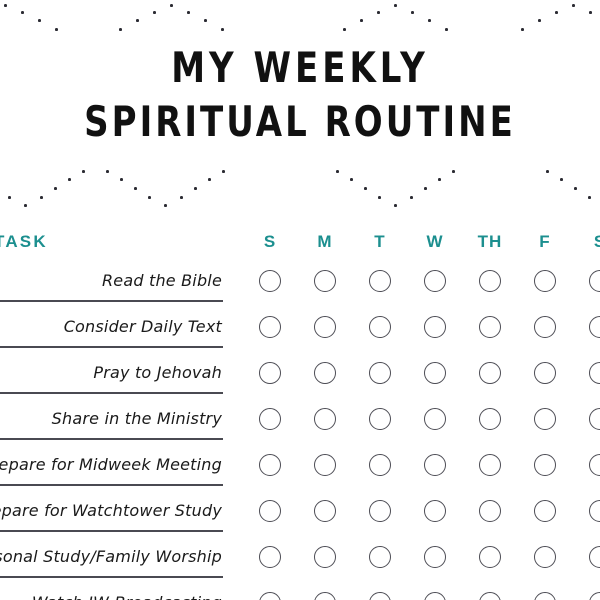 This screenshot has width=600, height=600. I want to click on checkbox-circle-r2-c1, so click(325, 373).